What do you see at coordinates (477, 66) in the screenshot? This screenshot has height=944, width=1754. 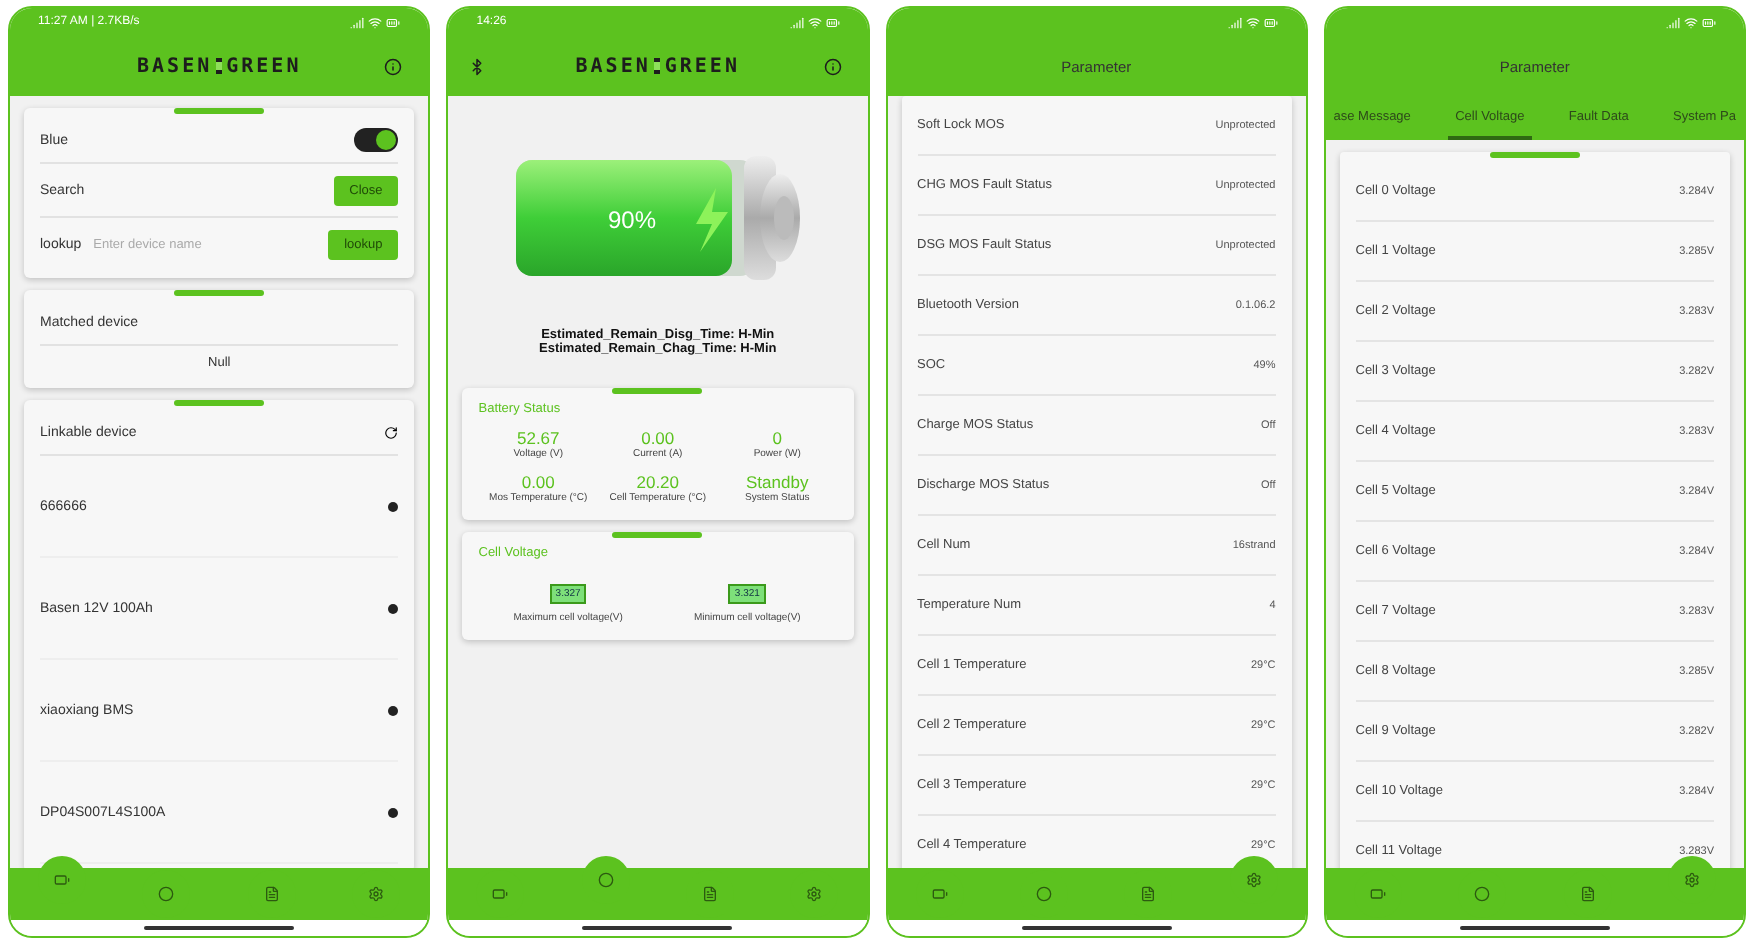 I see `bluetooth-icon` at bounding box center [477, 66].